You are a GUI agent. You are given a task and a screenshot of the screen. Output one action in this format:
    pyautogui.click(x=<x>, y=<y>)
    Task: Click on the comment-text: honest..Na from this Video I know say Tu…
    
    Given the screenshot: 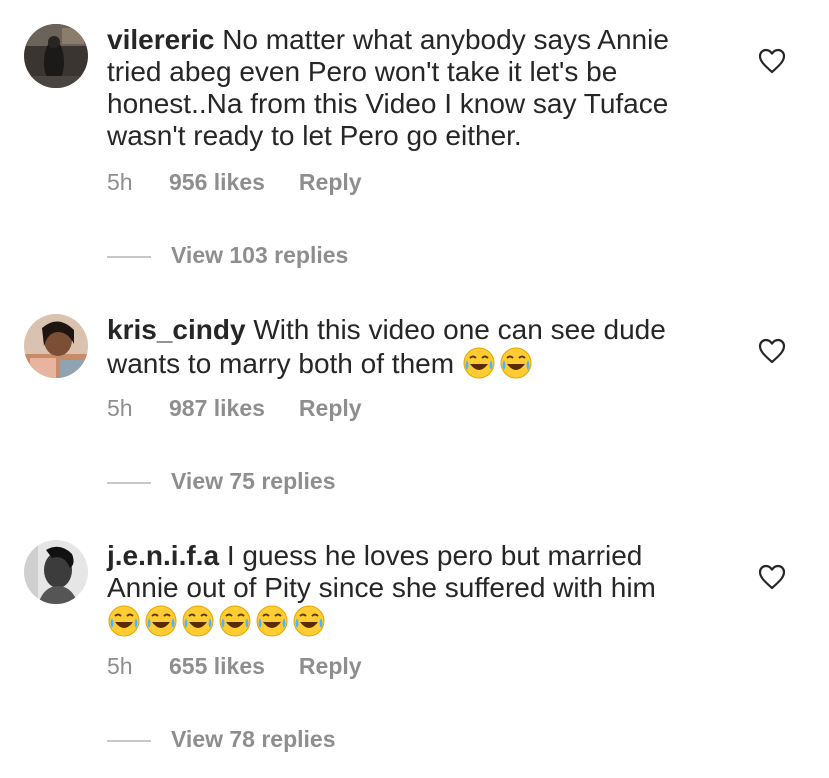 What is the action you would take?
    pyautogui.click(x=388, y=103)
    